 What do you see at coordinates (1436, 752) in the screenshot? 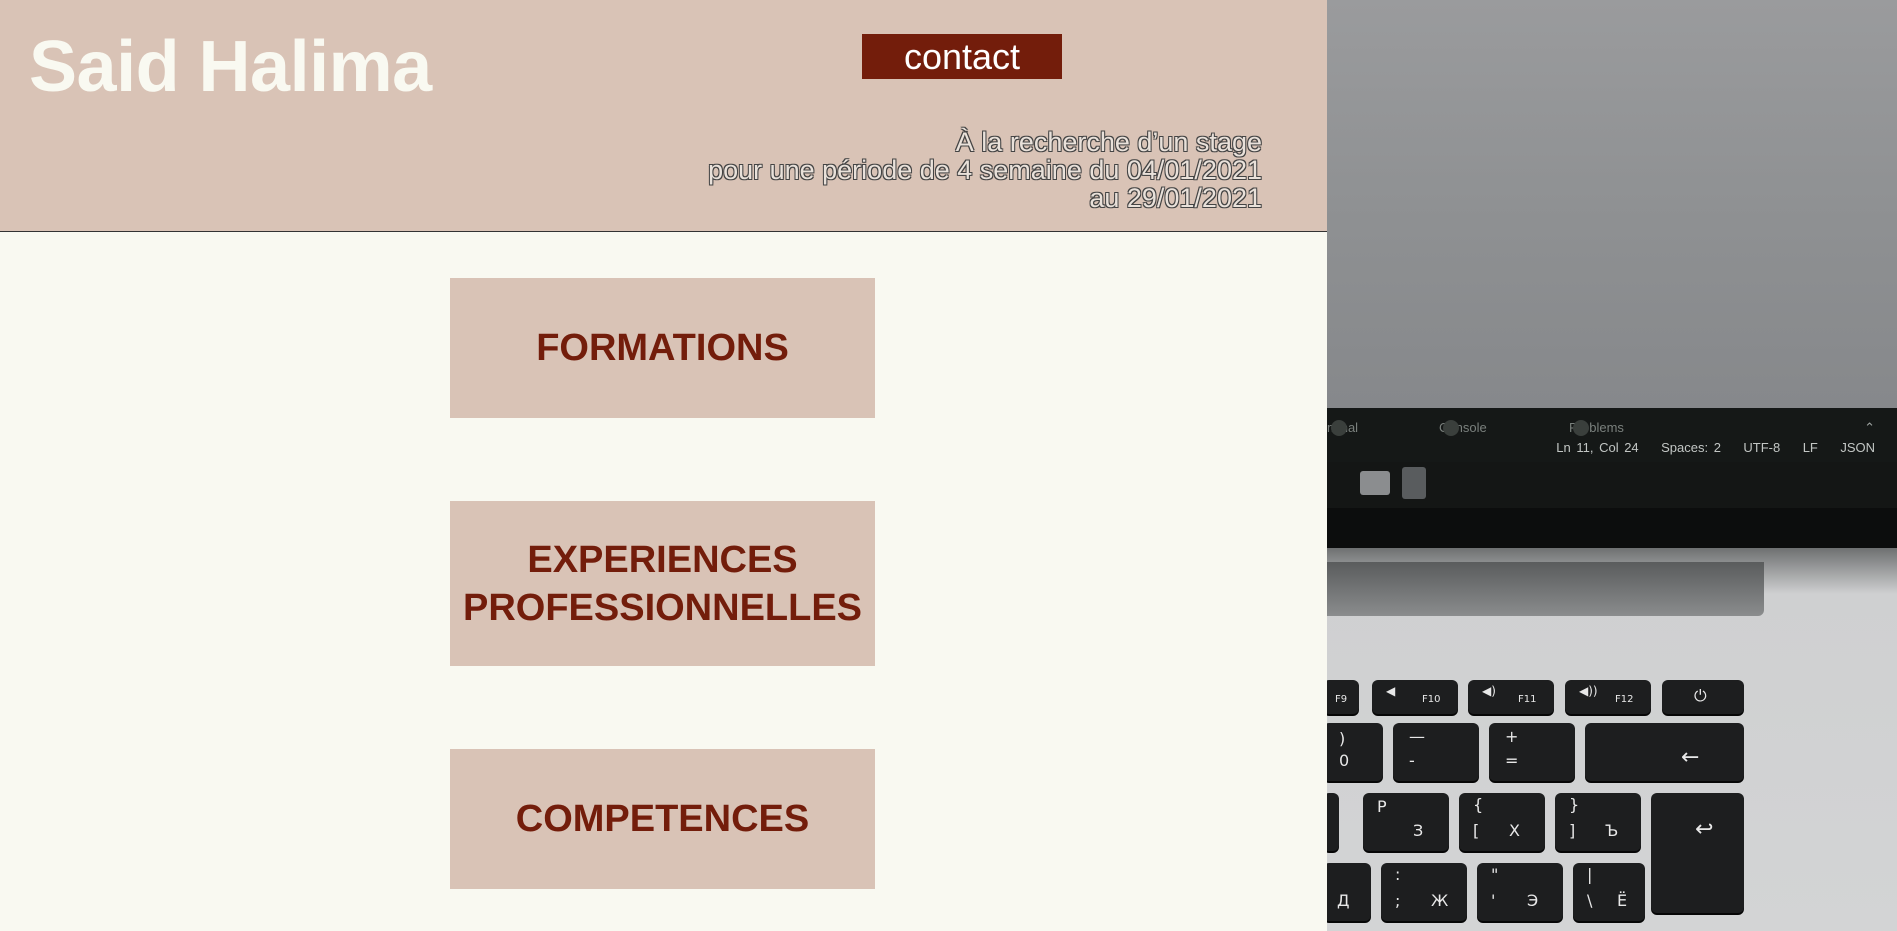
I see `key-minus: — -` at bounding box center [1436, 752].